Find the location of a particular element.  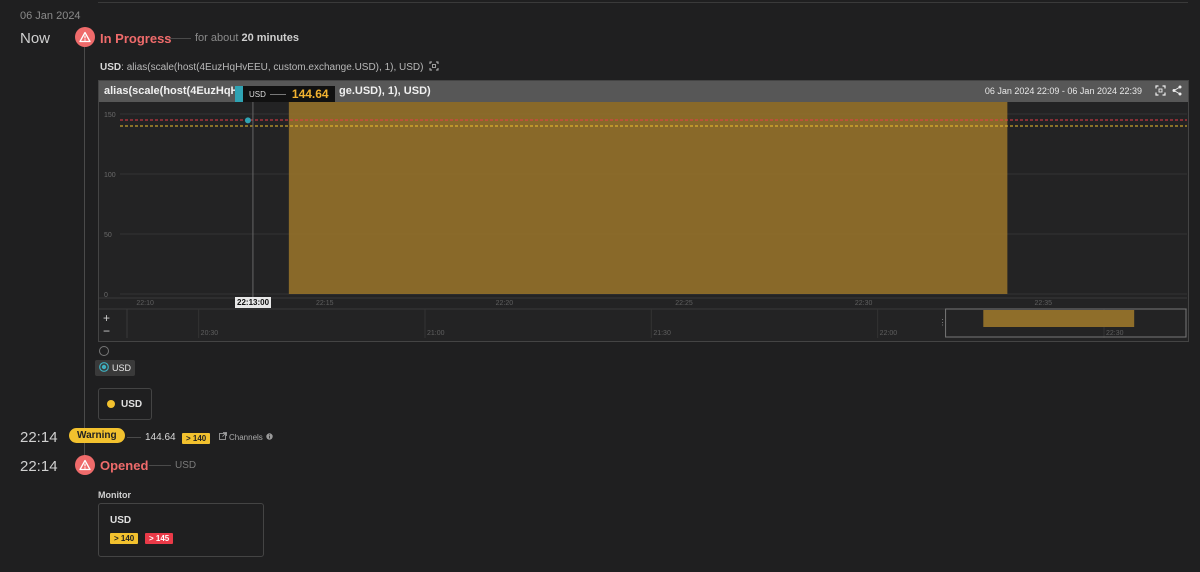

series-selector-label: USD is located at coordinates (122, 368).